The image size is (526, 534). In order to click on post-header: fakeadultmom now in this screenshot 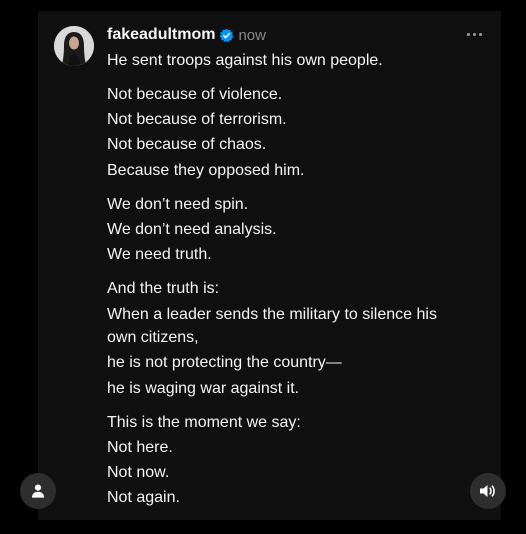, I will do `click(186, 35)`.